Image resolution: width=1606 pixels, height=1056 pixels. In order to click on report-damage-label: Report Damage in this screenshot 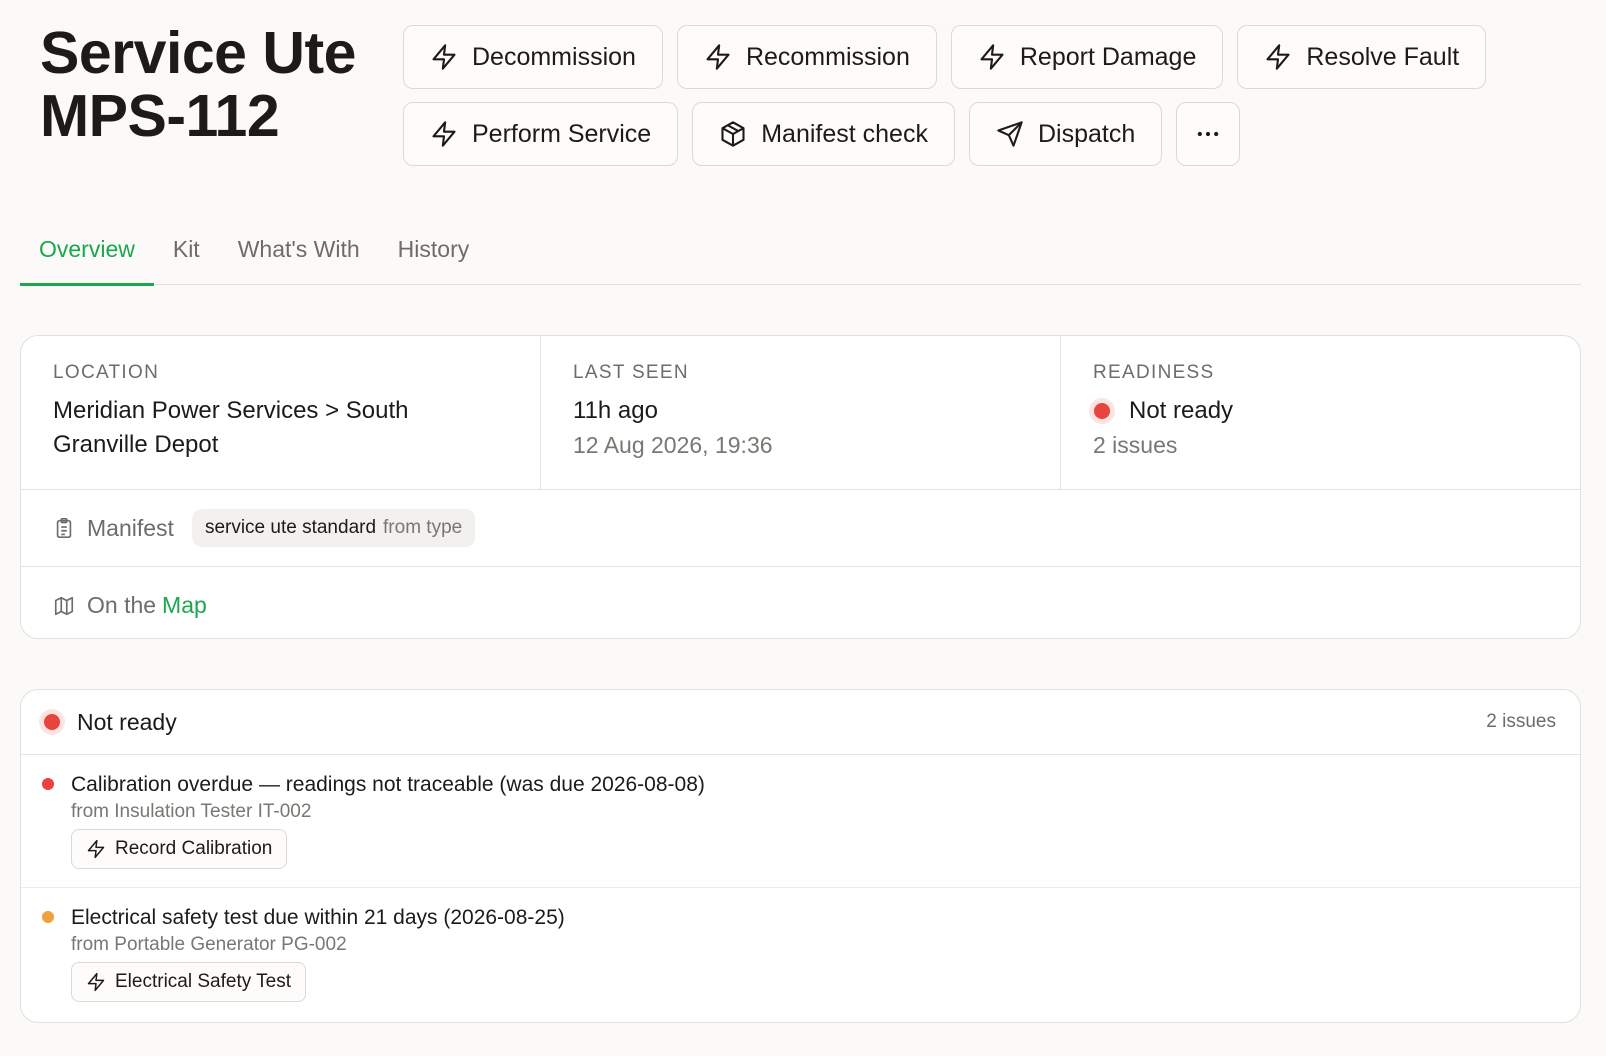, I will do `click(1108, 56)`.